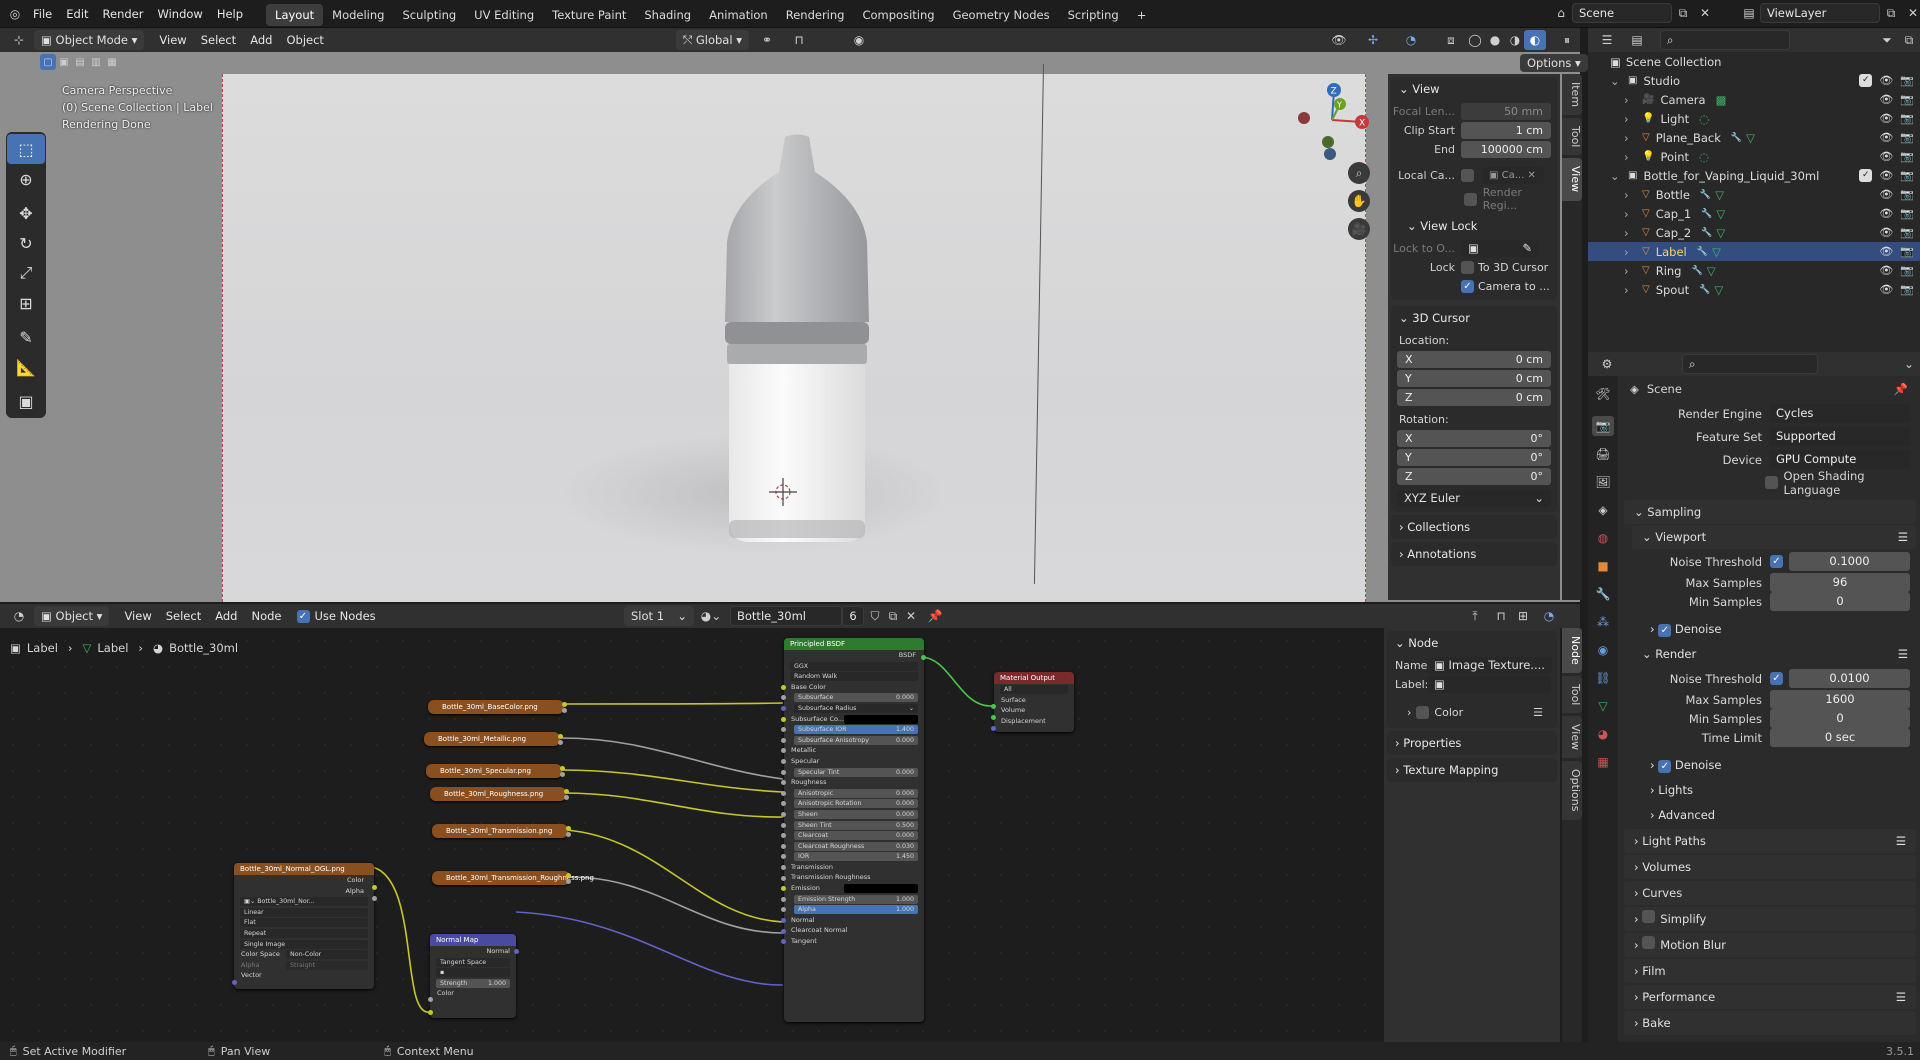  What do you see at coordinates (1891, 13) in the screenshot?
I see `new-viewlayer-icon: ⧉` at bounding box center [1891, 13].